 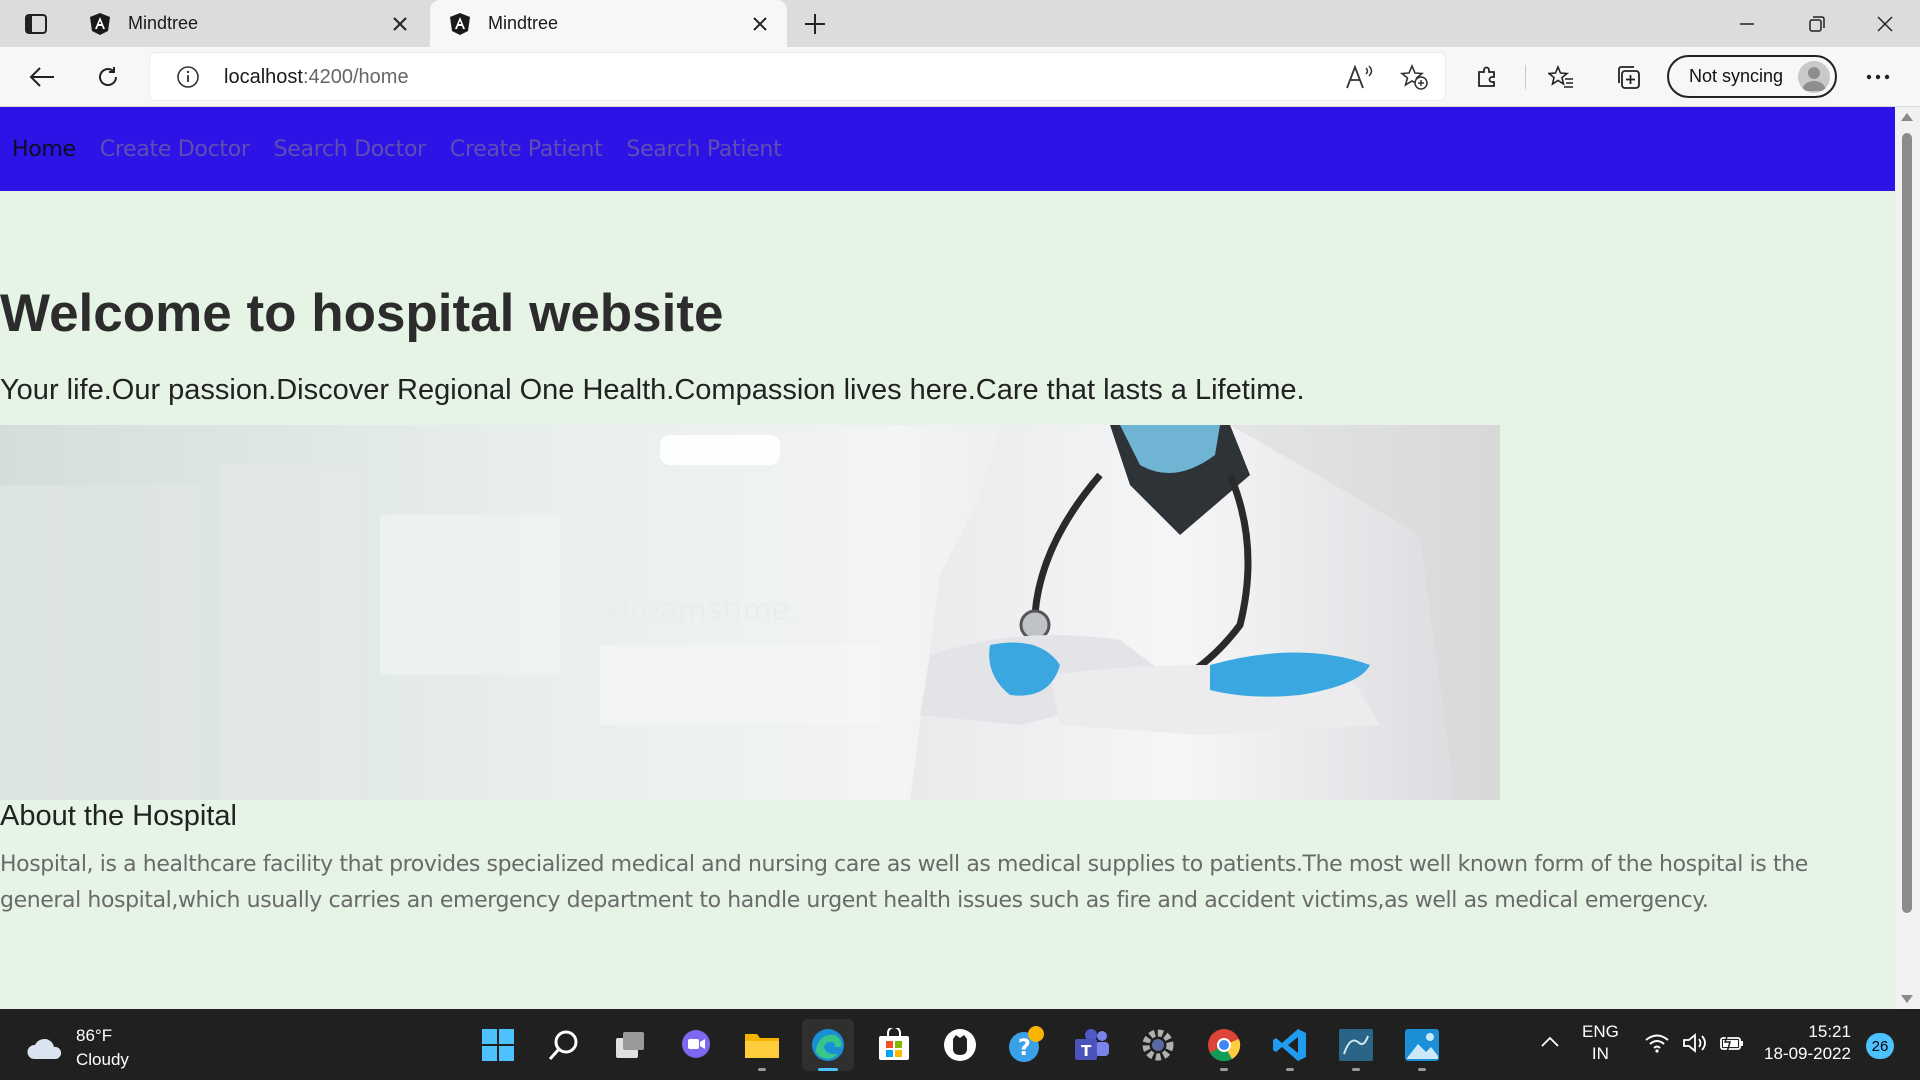 I want to click on page-title: Welcome to hospital website, so click(x=362, y=313).